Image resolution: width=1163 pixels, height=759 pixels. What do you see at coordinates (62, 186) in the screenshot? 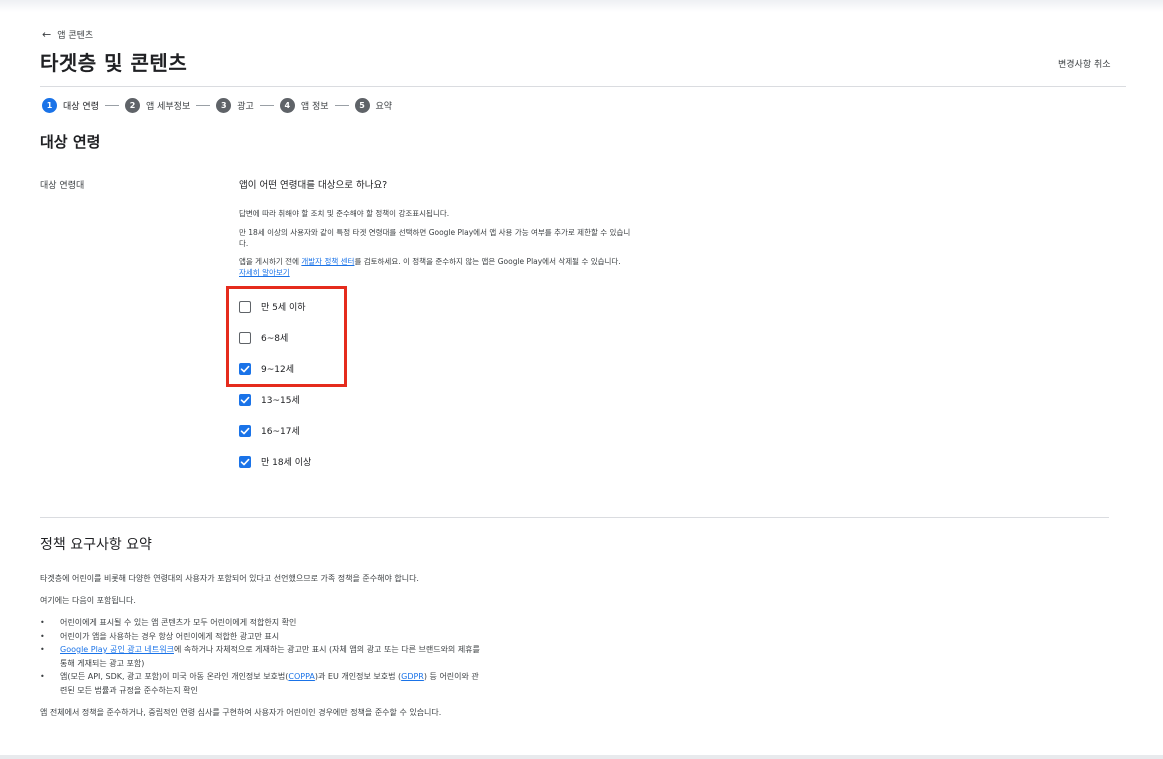
I see `field-label: 대상 연령대` at bounding box center [62, 186].